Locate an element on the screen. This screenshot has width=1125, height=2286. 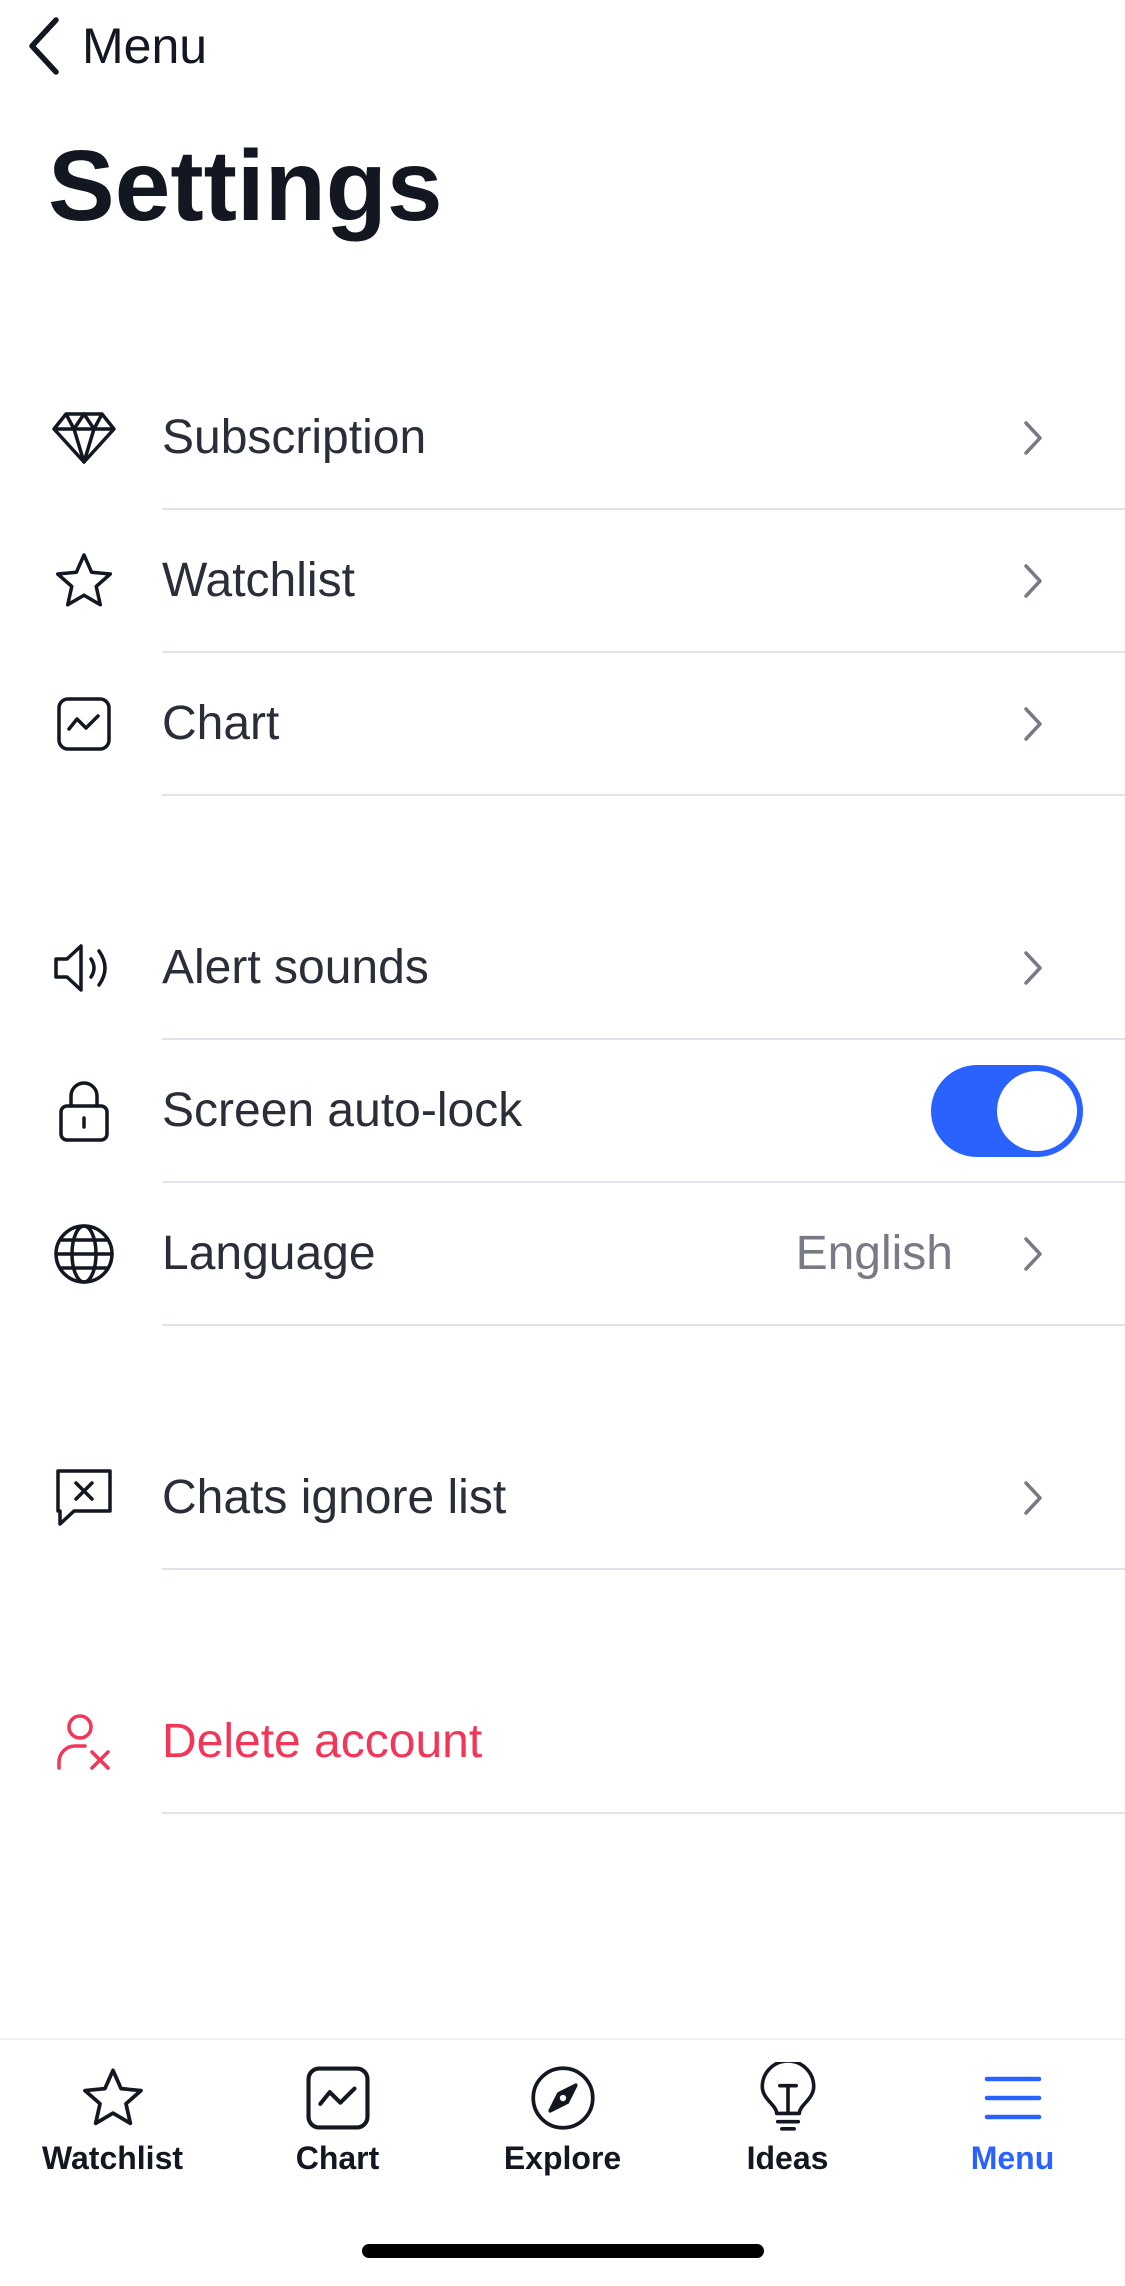
settings-row-language: Language English is located at coordinates (562, 1254).